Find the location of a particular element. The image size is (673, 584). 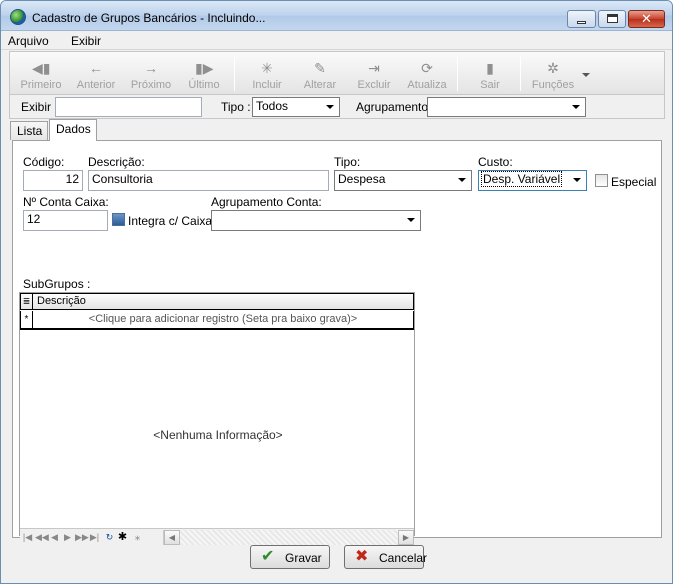

gravar-button: ✔ Gravar is located at coordinates (290, 557).